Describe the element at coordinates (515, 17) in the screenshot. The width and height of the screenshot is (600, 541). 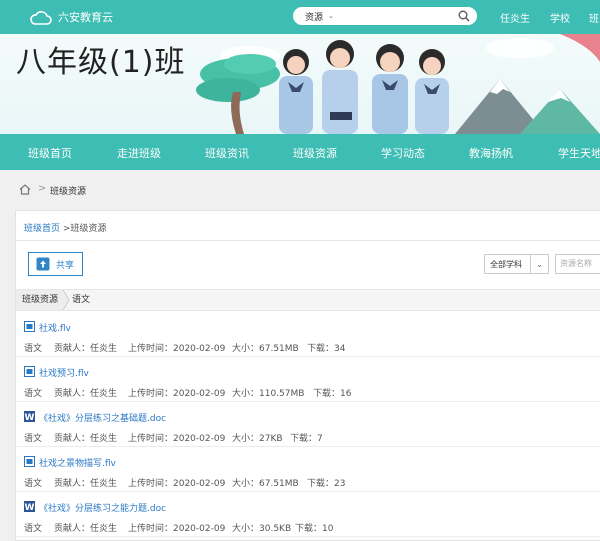
I see `topnav-user: 任炎生` at that location.